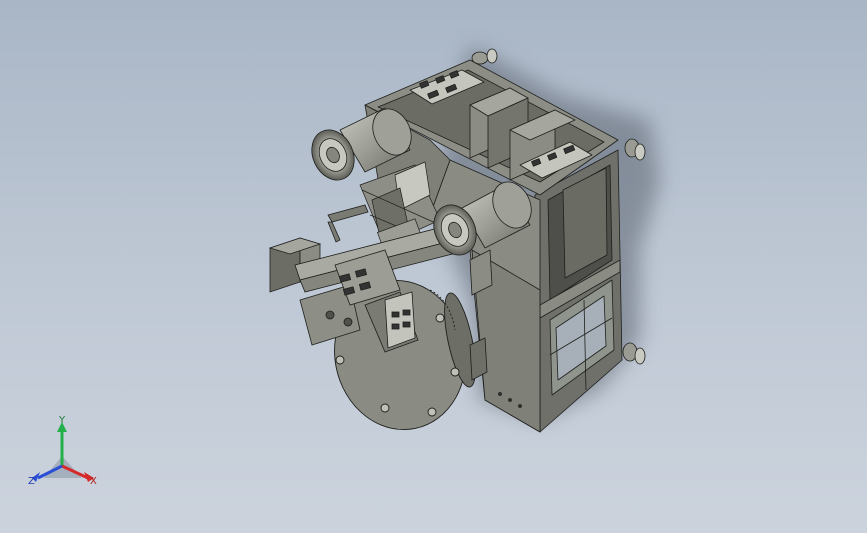  What do you see at coordinates (634, 353) in the screenshot?
I see `caster-wheel-right-bottom` at bounding box center [634, 353].